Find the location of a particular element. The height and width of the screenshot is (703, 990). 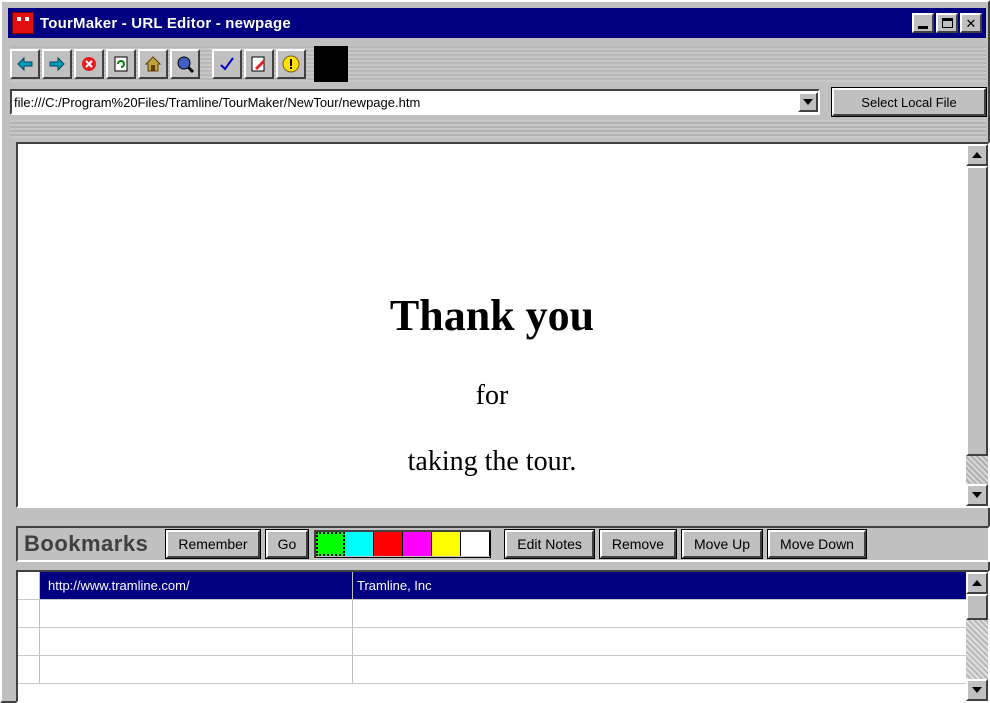

close-button: ✕ is located at coordinates (971, 23).